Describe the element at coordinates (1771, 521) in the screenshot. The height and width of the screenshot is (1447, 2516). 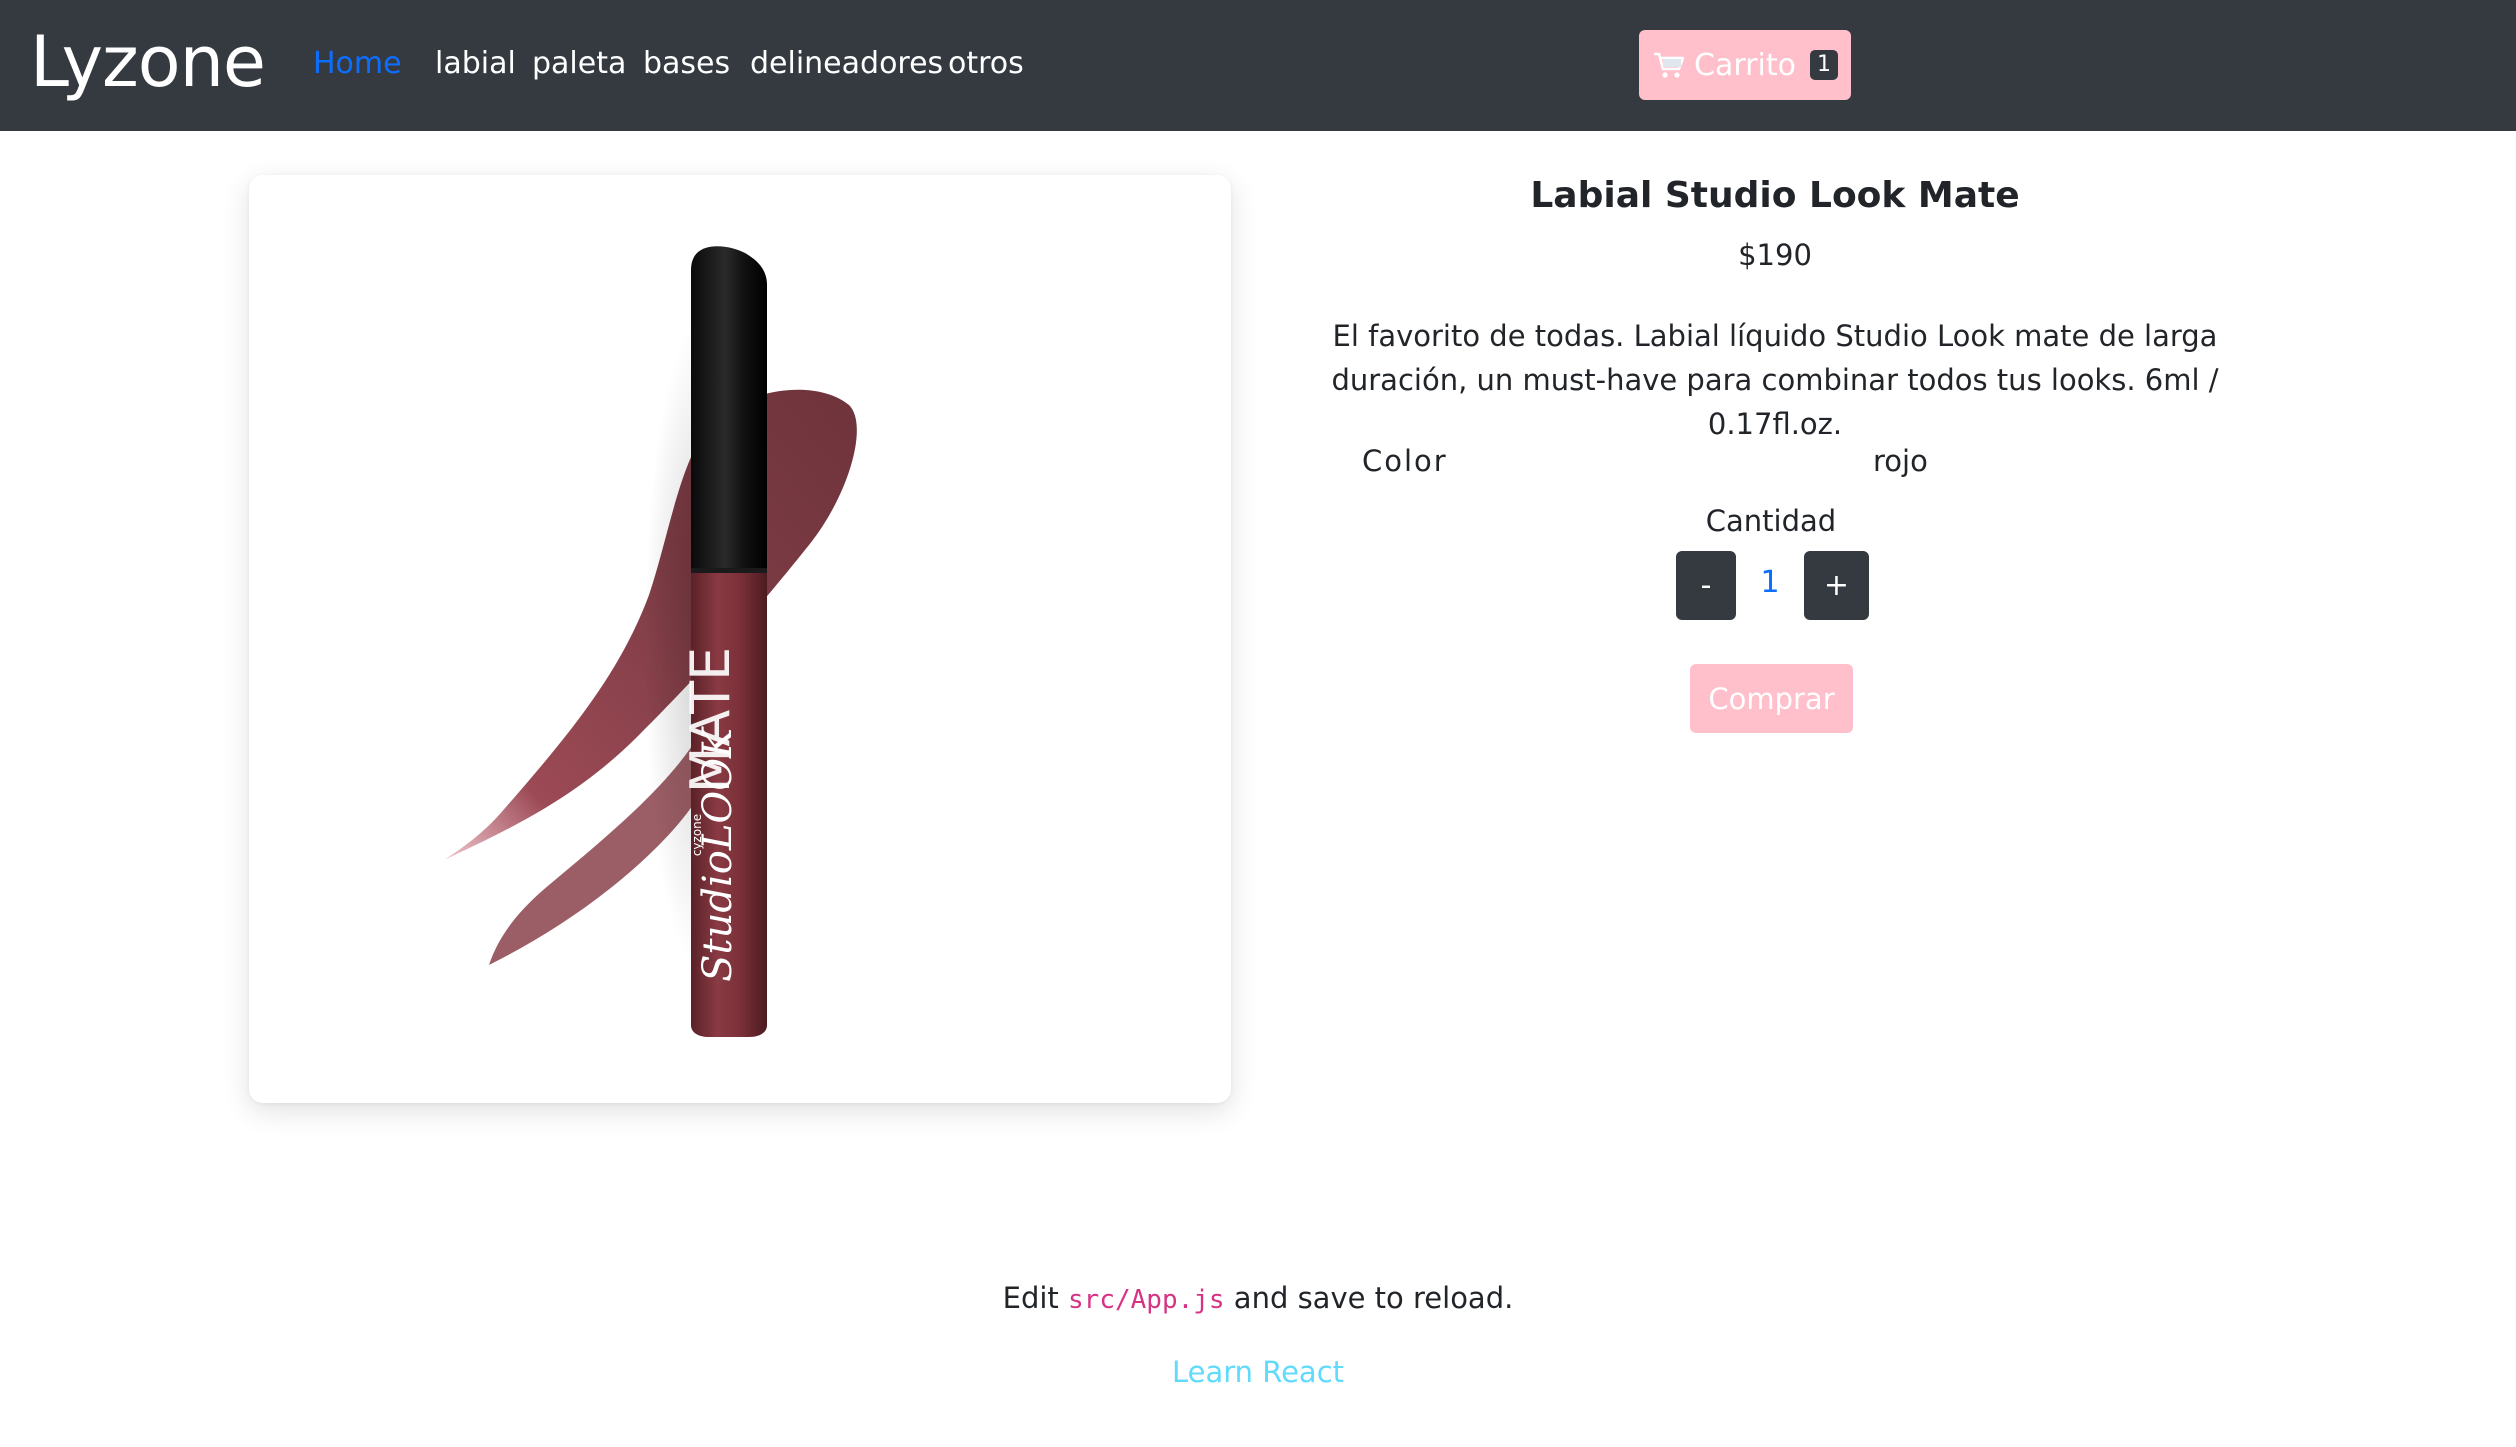
I see `quantity-label: Cantidad` at that location.